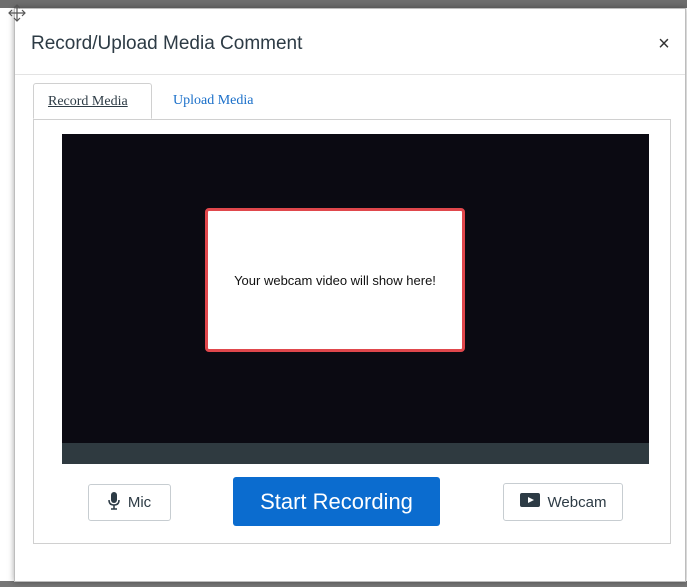  I want to click on webcam-button: Webcam, so click(563, 502).